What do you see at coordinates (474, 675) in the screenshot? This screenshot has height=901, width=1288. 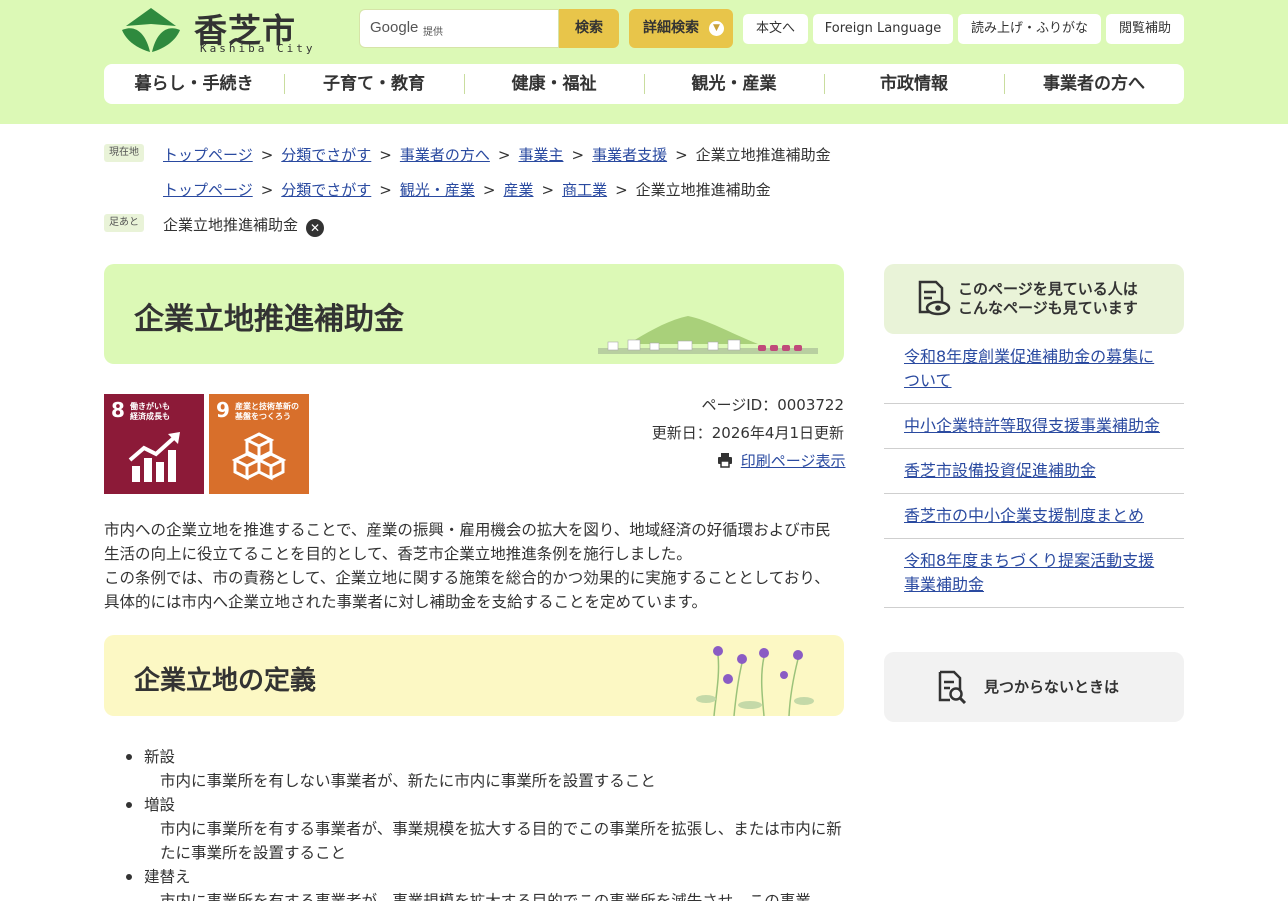 I see `section-heading-box: 企業立地の定義` at bounding box center [474, 675].